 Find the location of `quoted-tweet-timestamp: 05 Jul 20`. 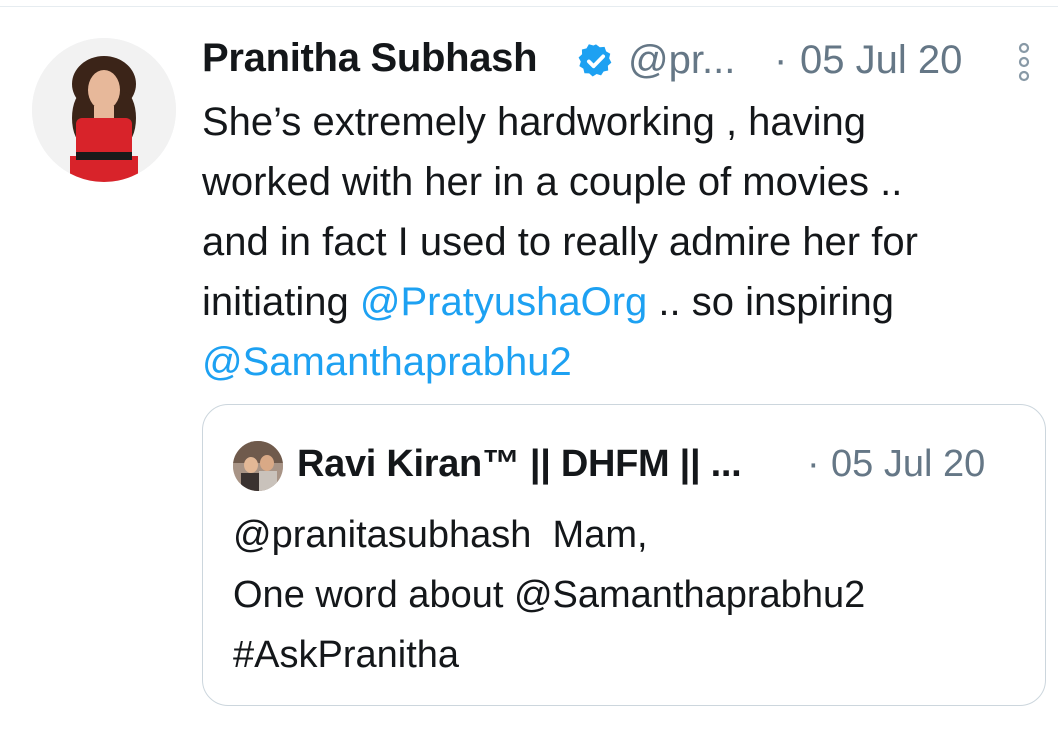

quoted-tweet-timestamp: 05 Jul 20 is located at coordinates (908, 464).